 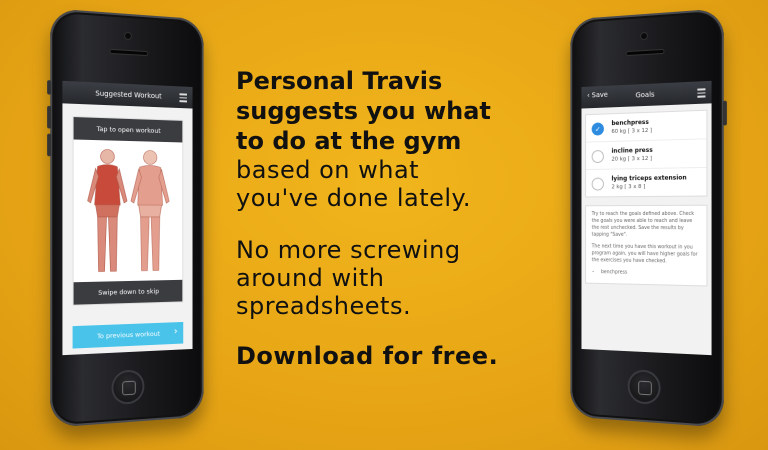 I want to click on goal-detail: 20 kg [ 3 x 12 ], so click(x=631, y=159).